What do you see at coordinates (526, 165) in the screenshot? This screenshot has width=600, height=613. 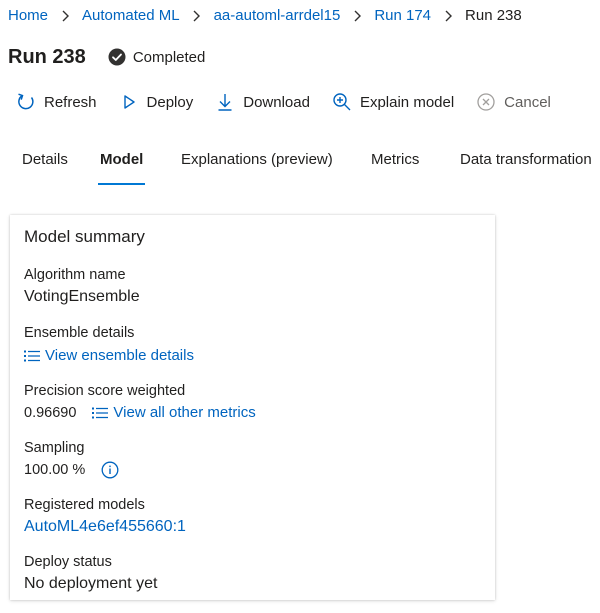 I see `tab-data-transformation: Data transformation` at bounding box center [526, 165].